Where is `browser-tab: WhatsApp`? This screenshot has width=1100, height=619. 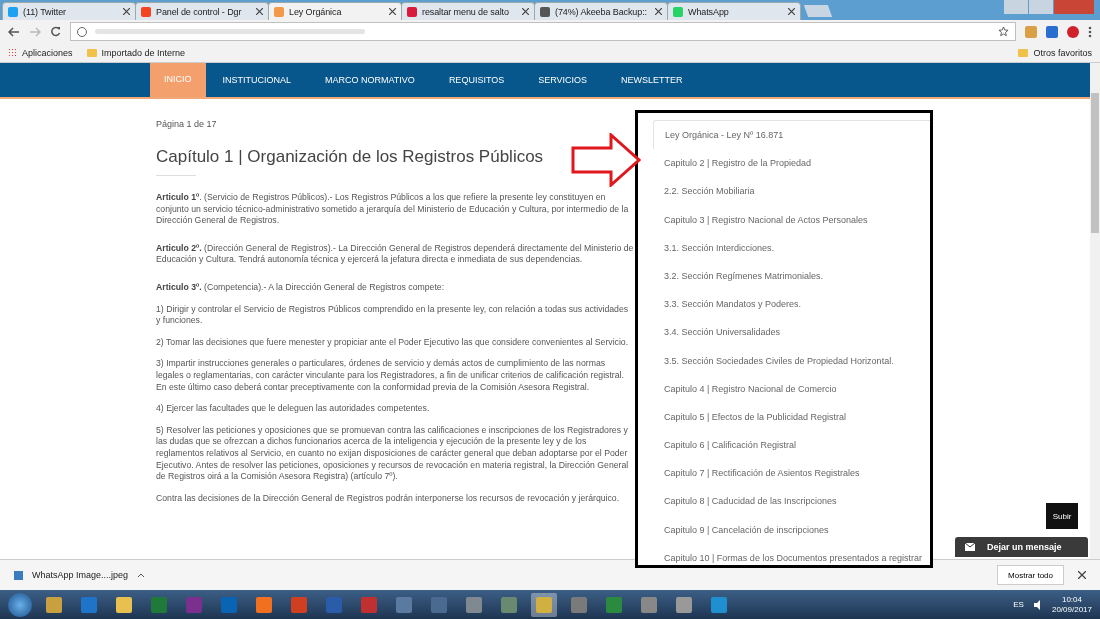 browser-tab: WhatsApp is located at coordinates (734, 11).